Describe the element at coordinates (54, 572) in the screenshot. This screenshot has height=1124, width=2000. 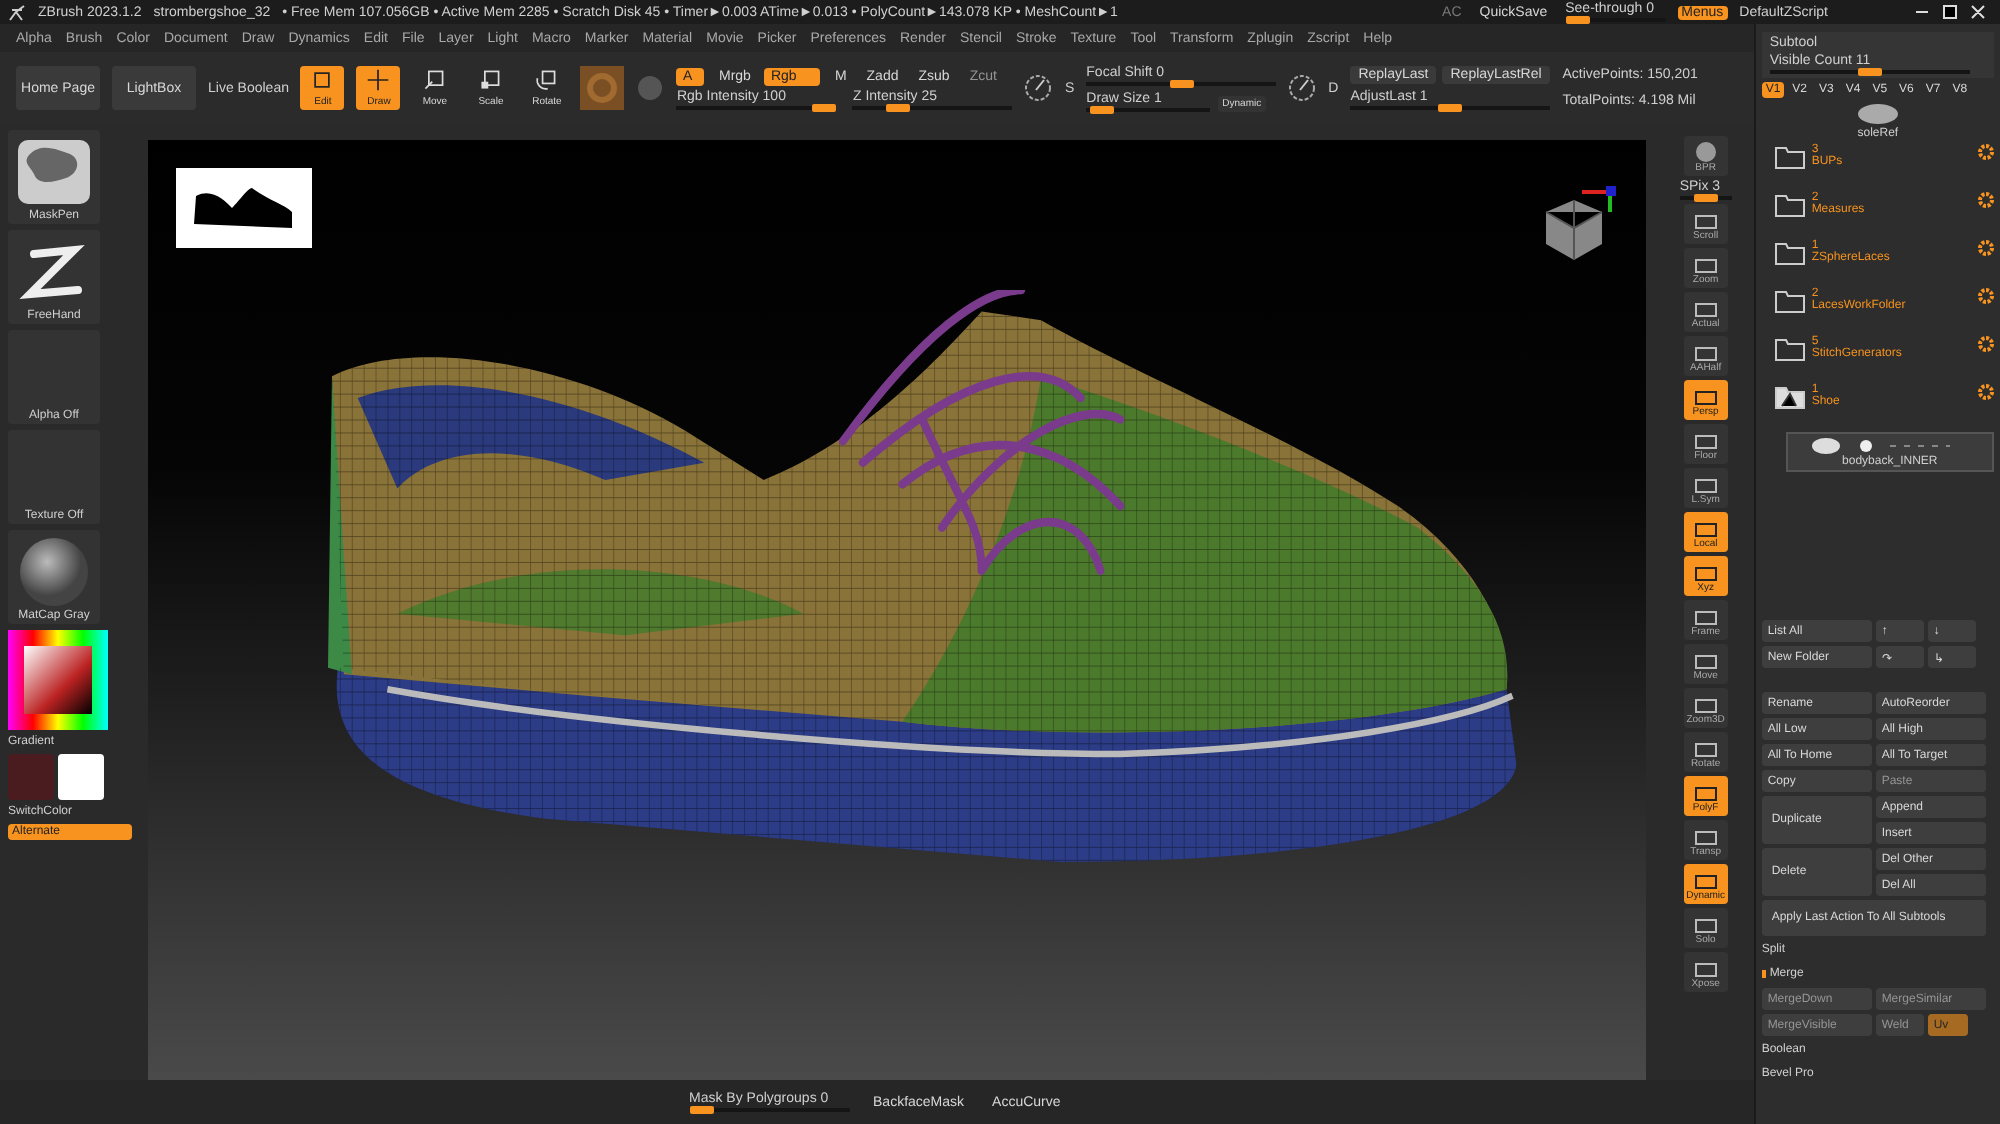
I see `material-sphere-icon` at that location.